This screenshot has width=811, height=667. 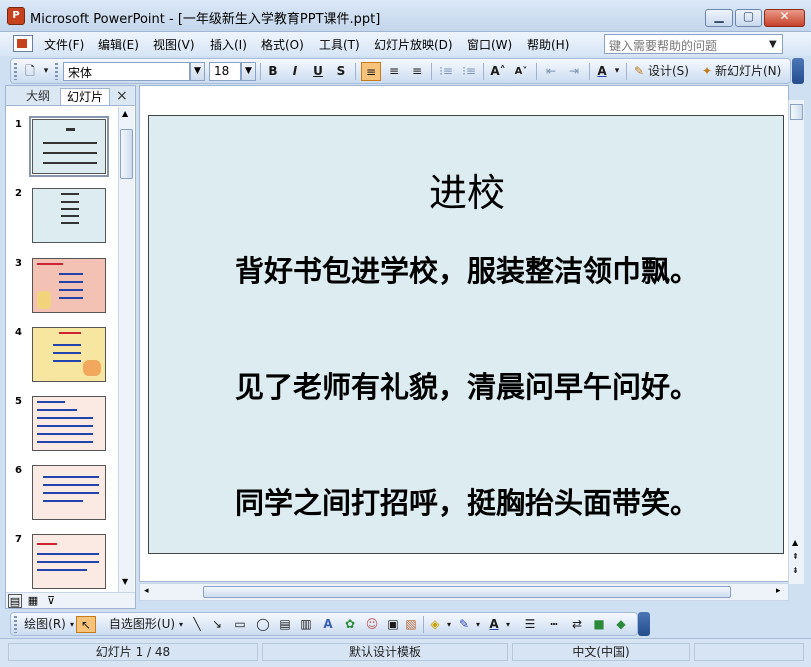 I want to click on menu-window: 窗口(W), so click(x=489, y=44).